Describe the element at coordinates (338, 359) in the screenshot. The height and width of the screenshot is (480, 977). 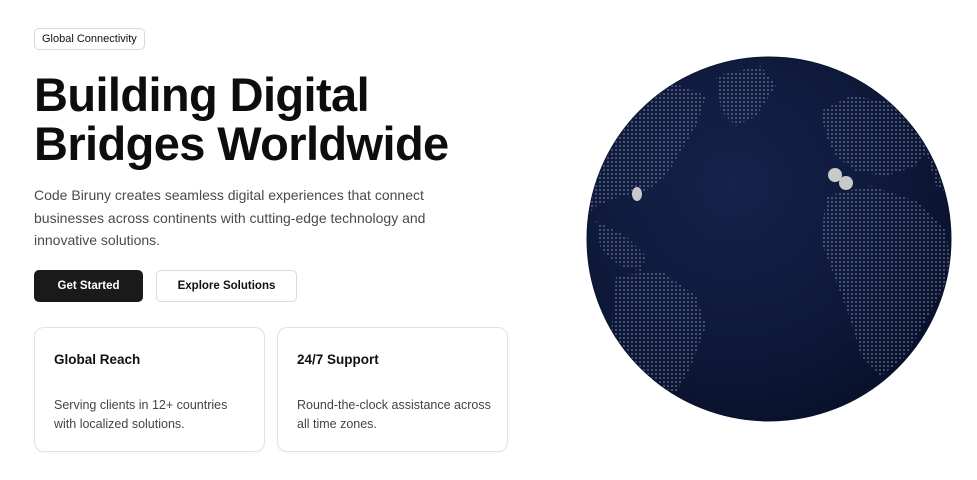
I see `card-title: 24/7 Support` at that location.